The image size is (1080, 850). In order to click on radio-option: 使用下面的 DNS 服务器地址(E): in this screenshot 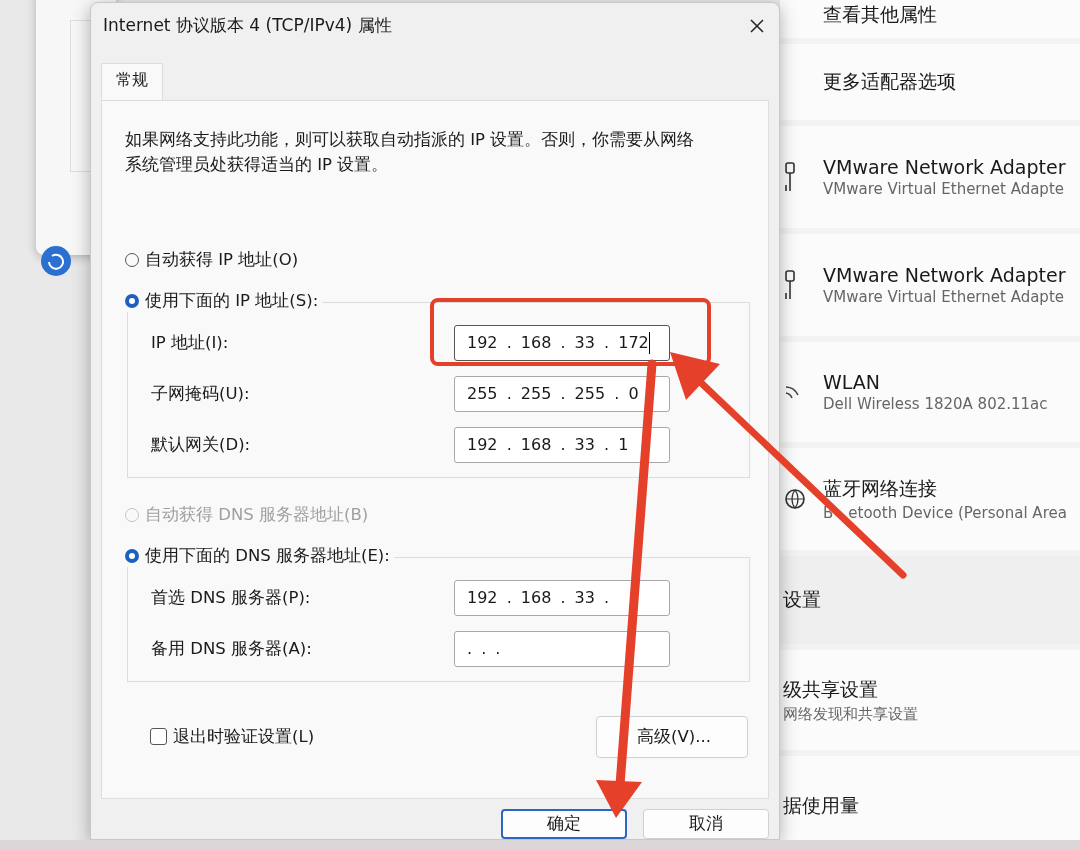, I will do `click(259, 555)`.